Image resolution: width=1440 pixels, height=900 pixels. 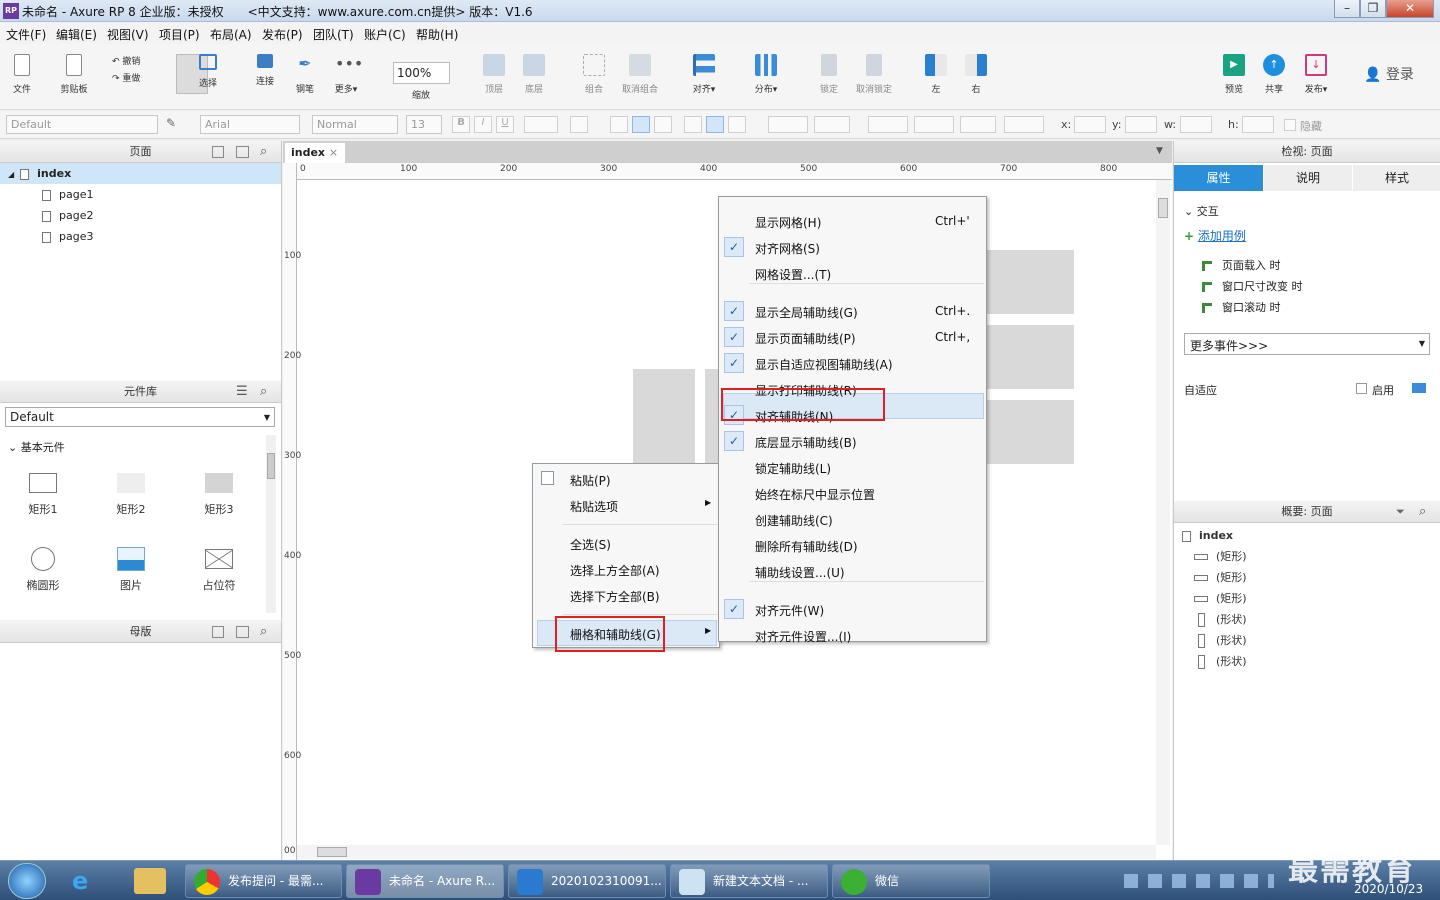 What do you see at coordinates (737, 124) in the screenshot?
I see `valign-bottom-button` at bounding box center [737, 124].